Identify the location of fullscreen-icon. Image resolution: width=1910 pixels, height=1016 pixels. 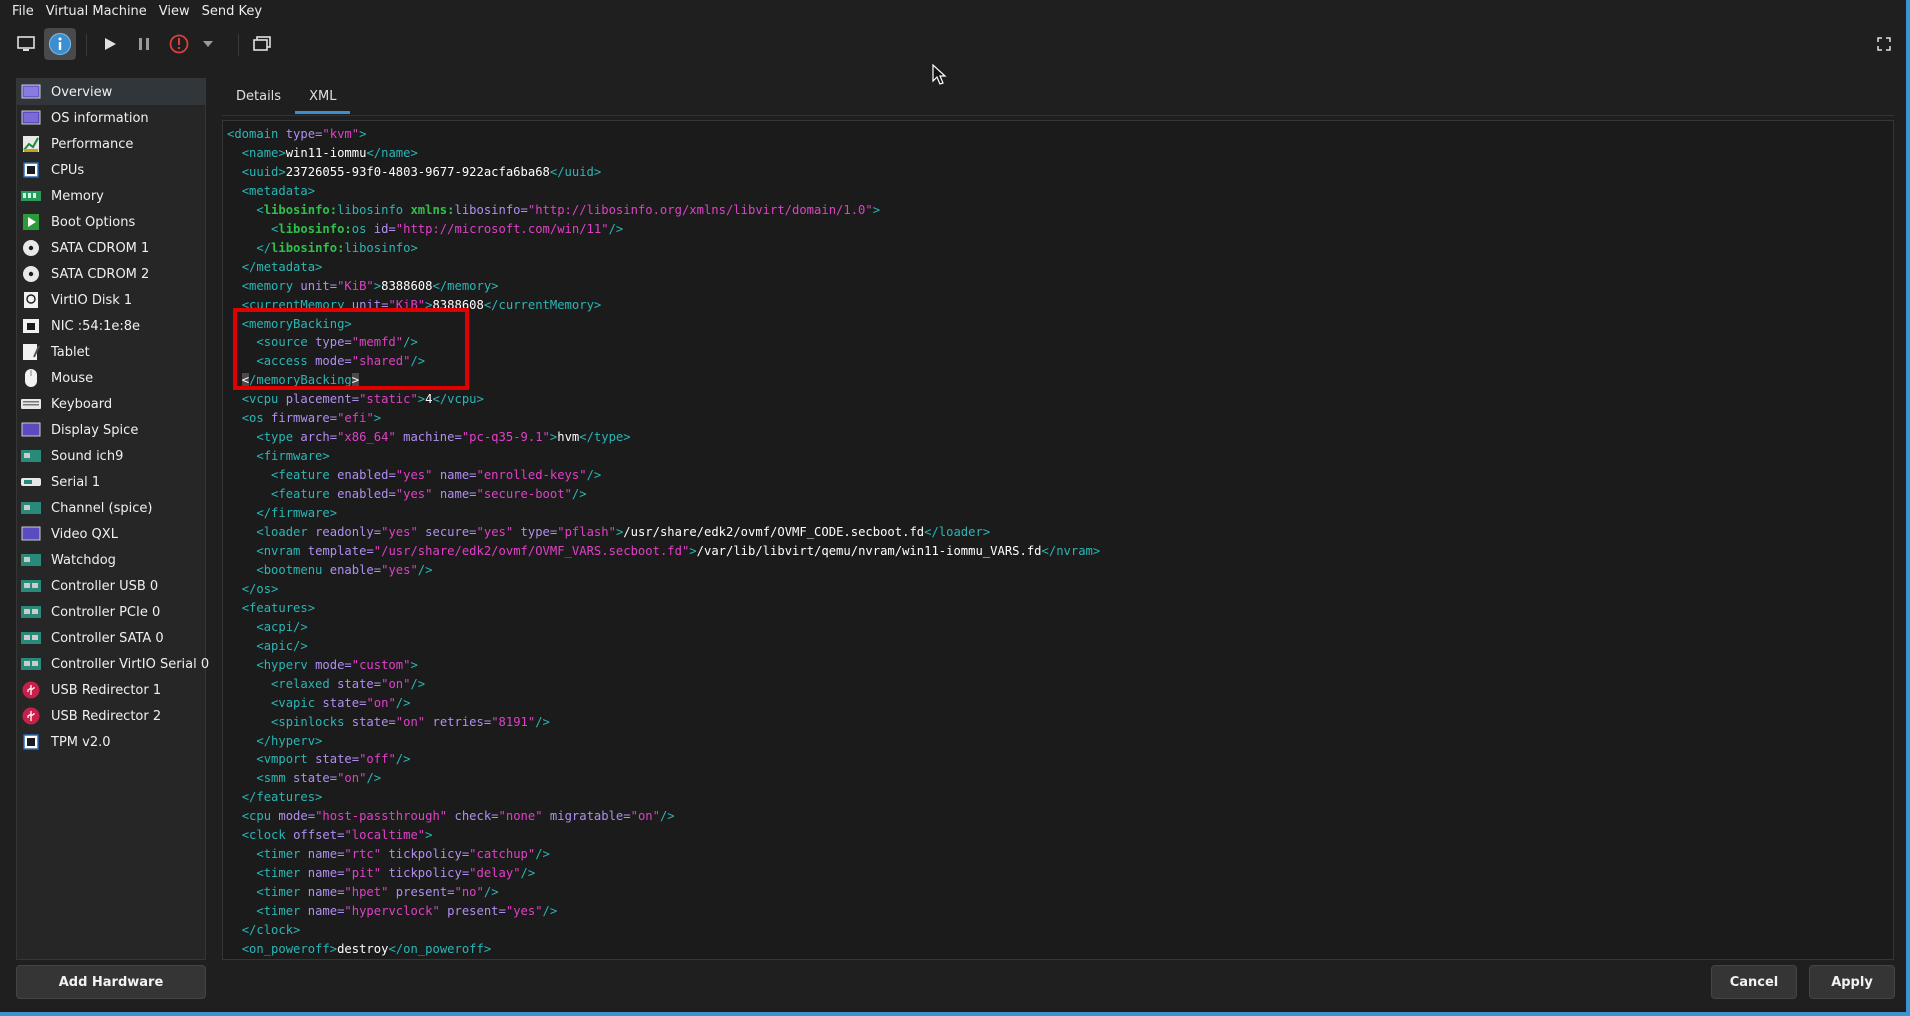
(1884, 44).